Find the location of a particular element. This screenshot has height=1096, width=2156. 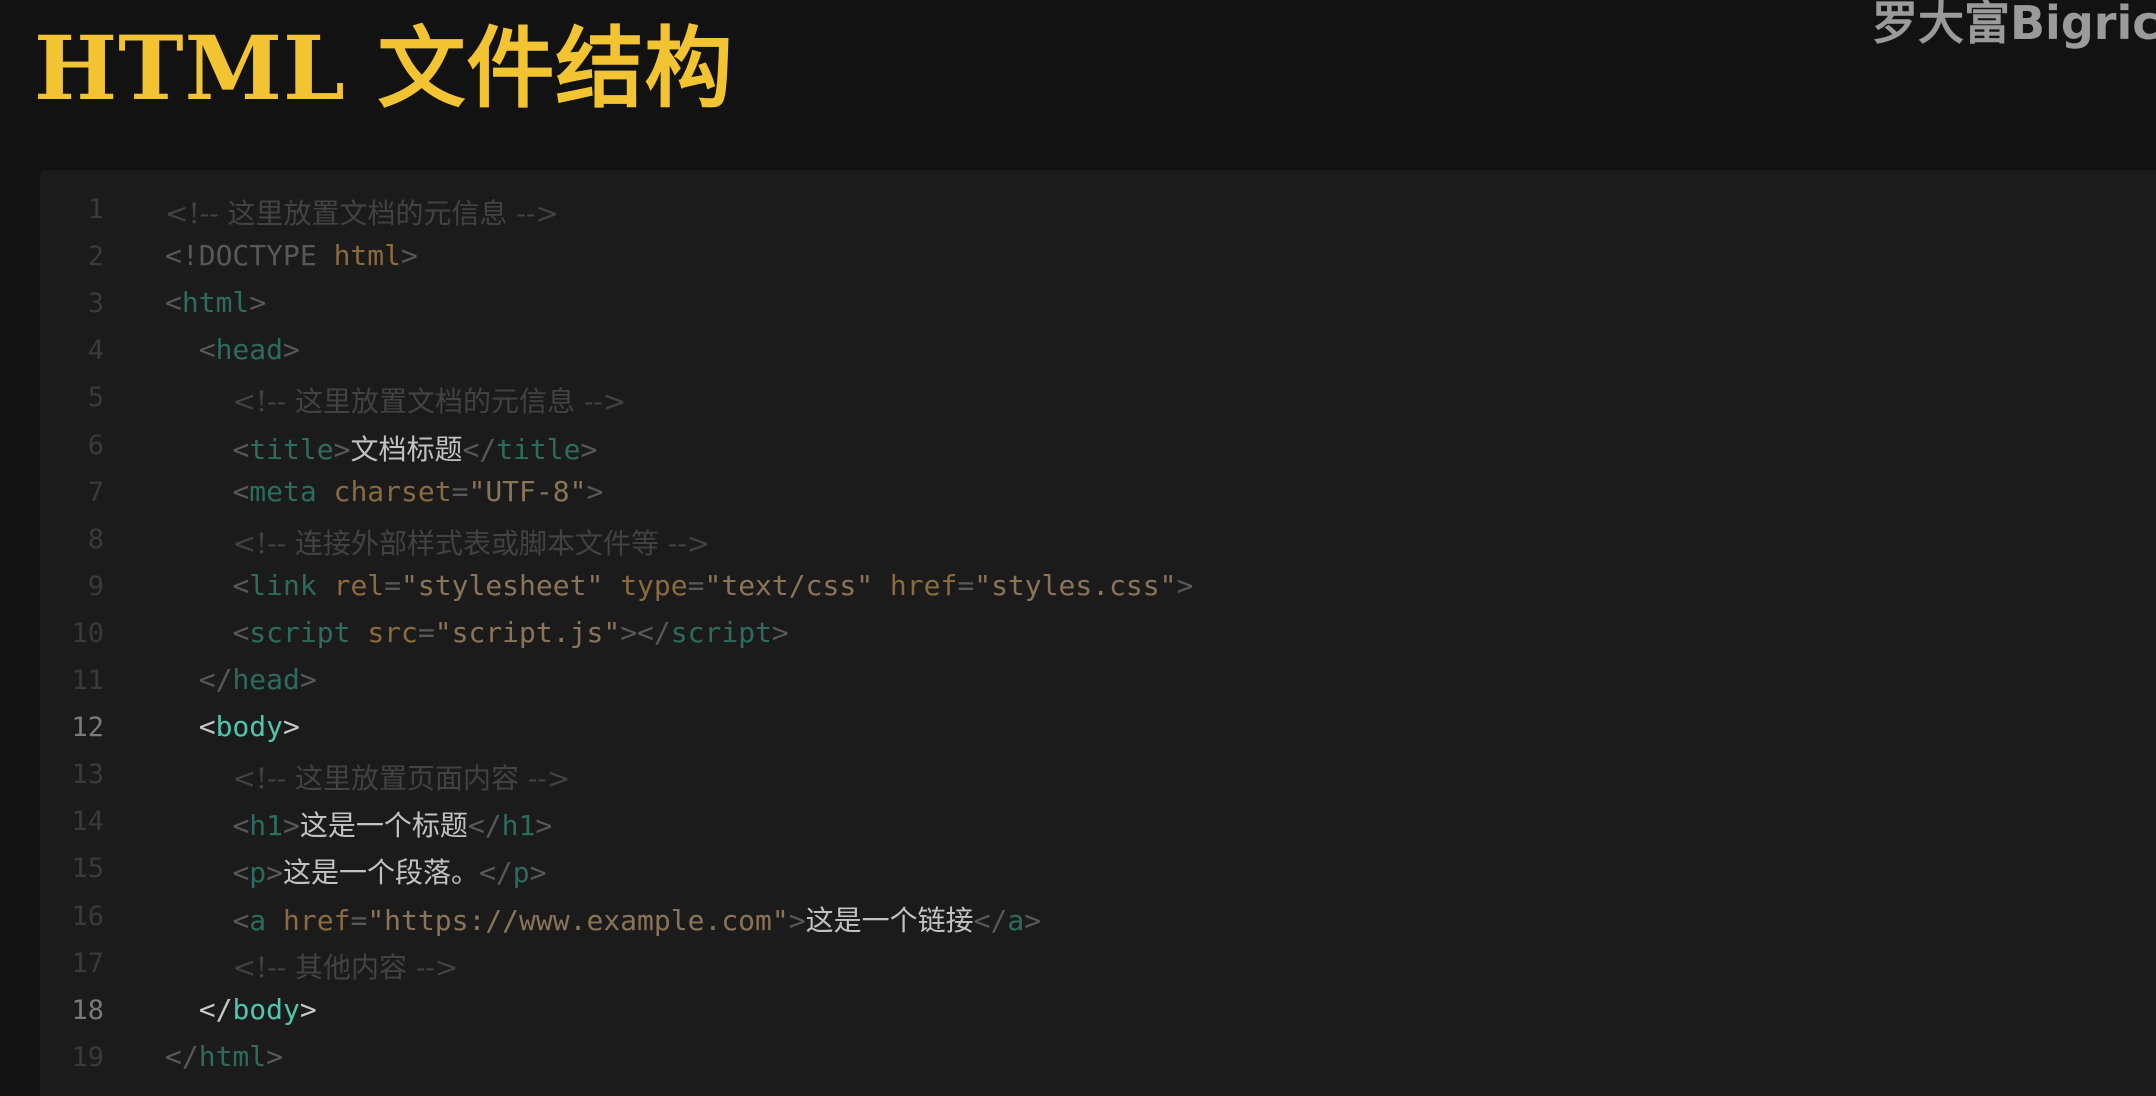

code-token-text: 这是一个标题 is located at coordinates (383, 826).